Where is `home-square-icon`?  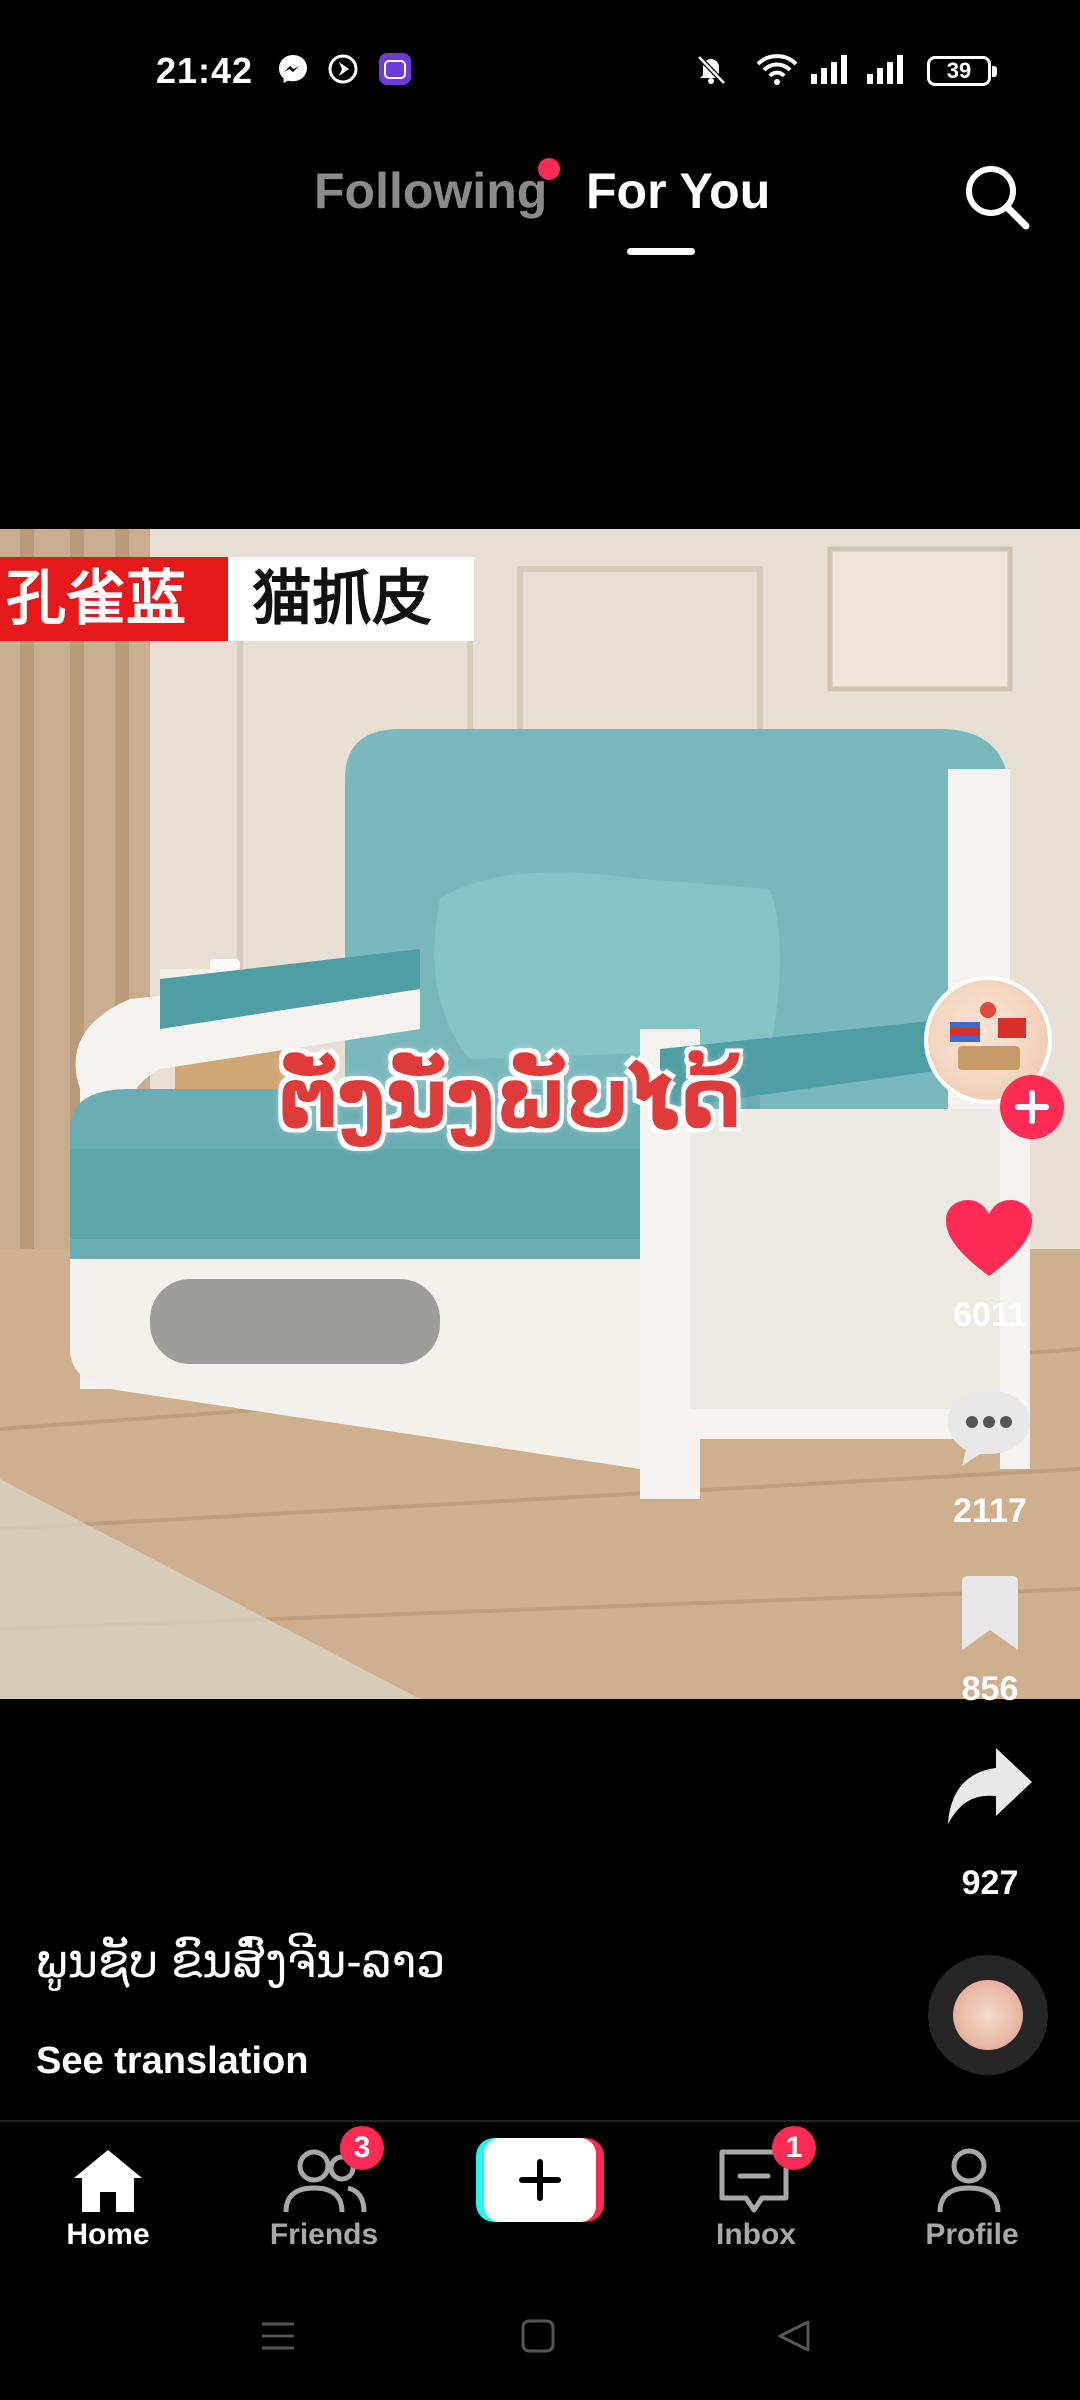 home-square-icon is located at coordinates (538, 2336).